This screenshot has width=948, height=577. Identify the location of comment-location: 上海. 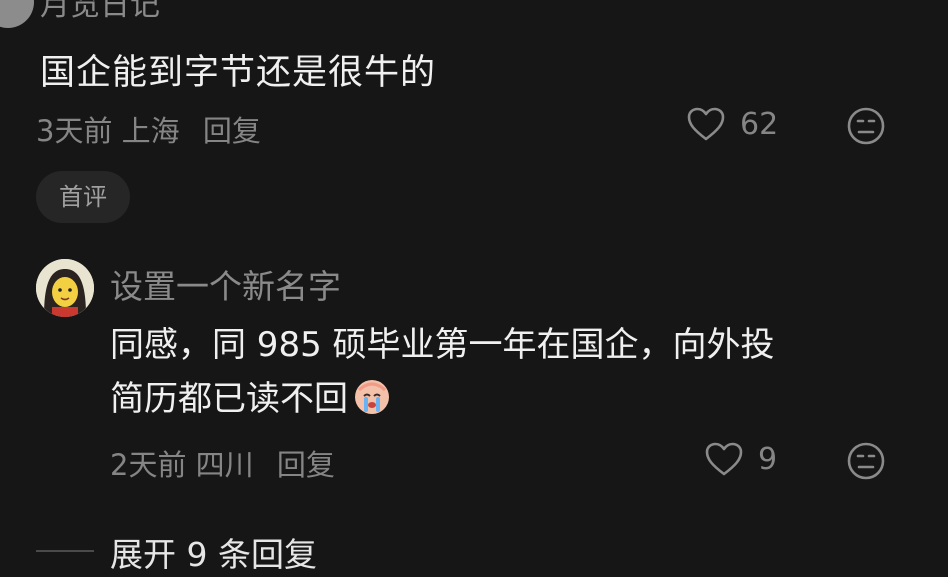
(150, 131).